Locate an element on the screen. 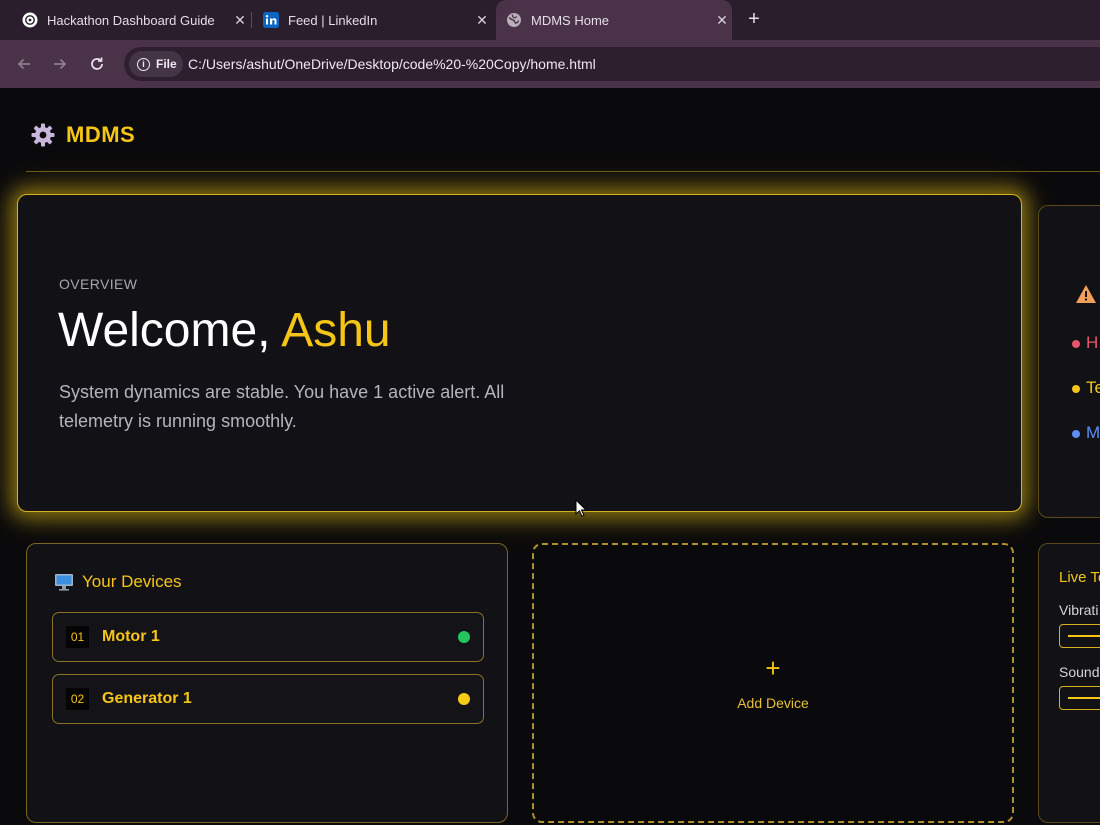 This screenshot has height=825, width=1100. arrow-right-icon is located at coordinates (60, 64).